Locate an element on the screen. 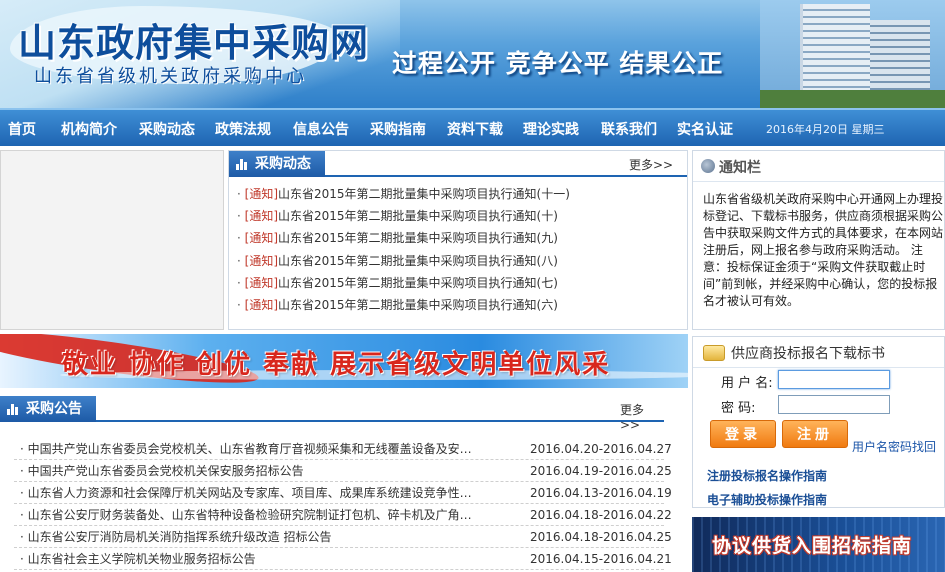 The height and width of the screenshot is (572, 945). e-bidding-guide-link: 电子辅助投标操作指南 is located at coordinates (767, 499).